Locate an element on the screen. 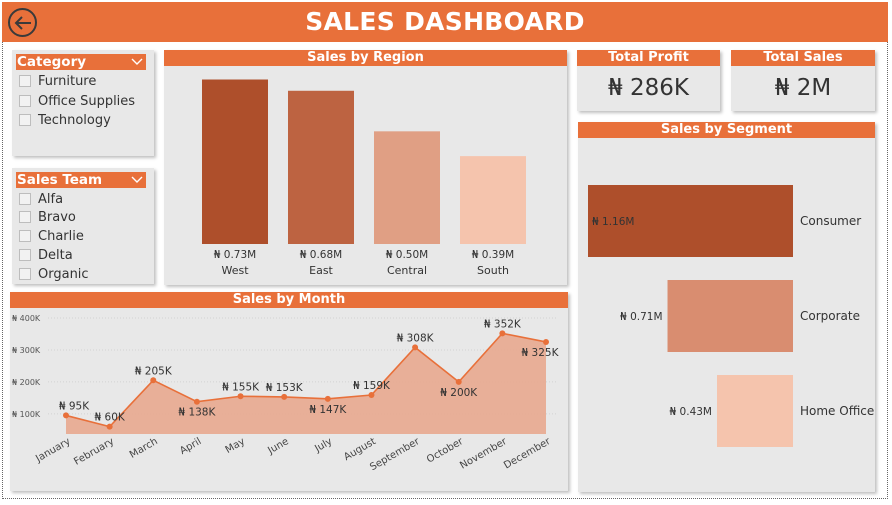 Image resolution: width=892 pixels, height=505 pixels. page-title: SALES DASHBOARD is located at coordinates (445, 21).